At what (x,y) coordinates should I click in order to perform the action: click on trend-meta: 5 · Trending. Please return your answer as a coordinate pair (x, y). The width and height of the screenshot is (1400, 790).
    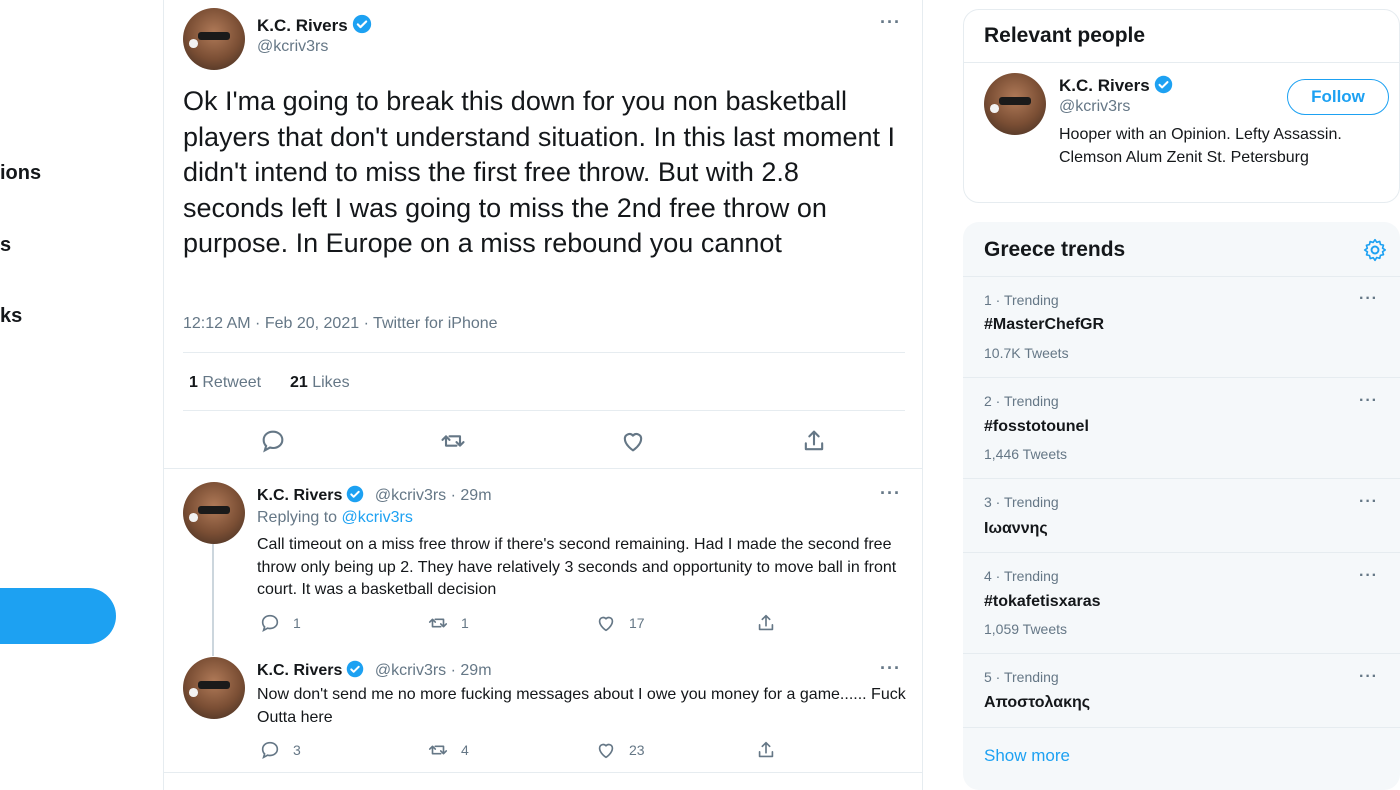
    Looking at the image, I should click on (1021, 677).